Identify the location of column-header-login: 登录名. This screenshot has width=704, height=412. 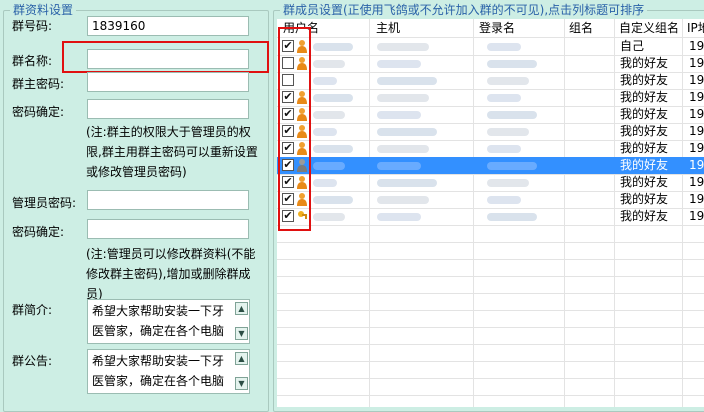
(497, 28).